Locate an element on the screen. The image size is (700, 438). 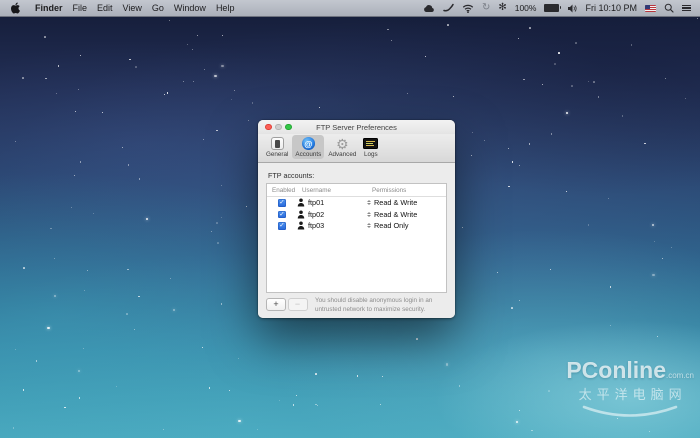
battery-percent: 100% is located at coordinates (525, 8).